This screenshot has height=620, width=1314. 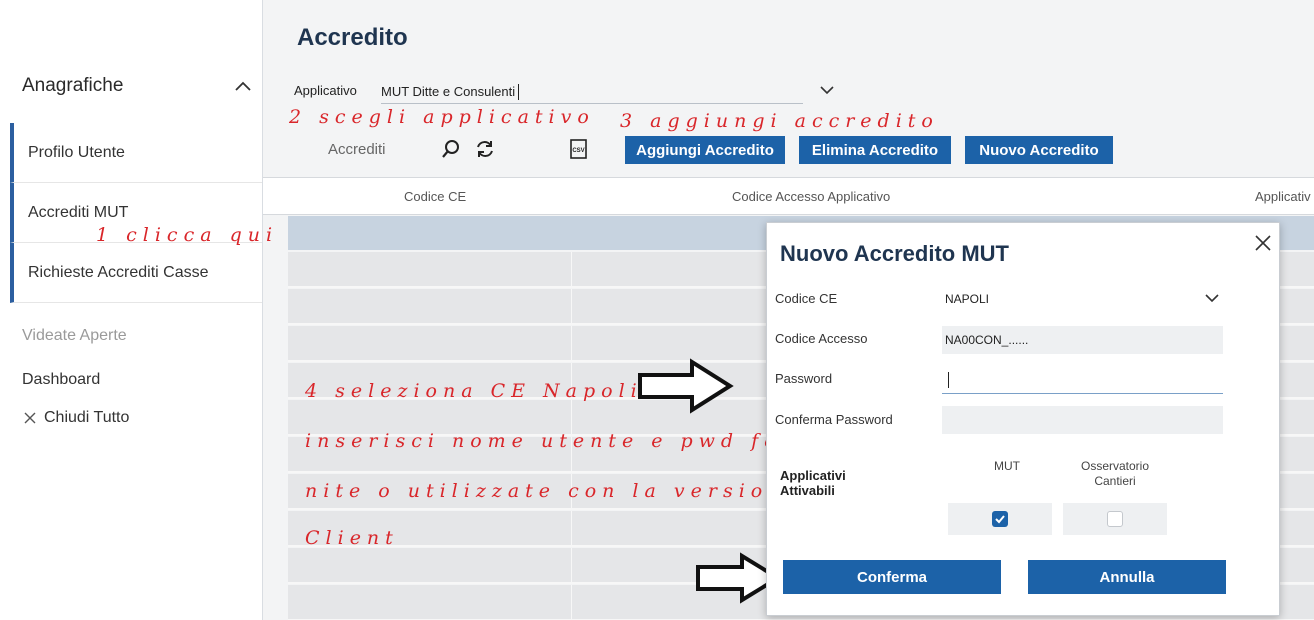 What do you see at coordinates (875, 150) in the screenshot?
I see `delete-accredito-button: Elimina Accredito` at bounding box center [875, 150].